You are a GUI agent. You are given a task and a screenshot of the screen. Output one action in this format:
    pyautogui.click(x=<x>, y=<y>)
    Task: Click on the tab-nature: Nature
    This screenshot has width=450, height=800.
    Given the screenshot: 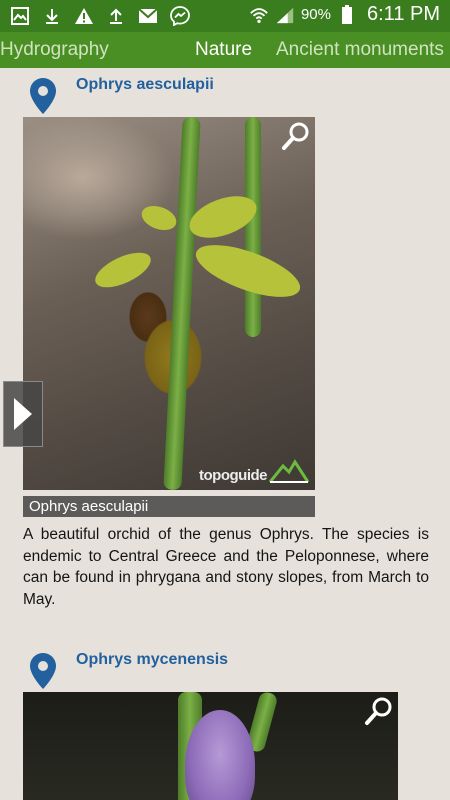 What is the action you would take?
    pyautogui.click(x=223, y=50)
    